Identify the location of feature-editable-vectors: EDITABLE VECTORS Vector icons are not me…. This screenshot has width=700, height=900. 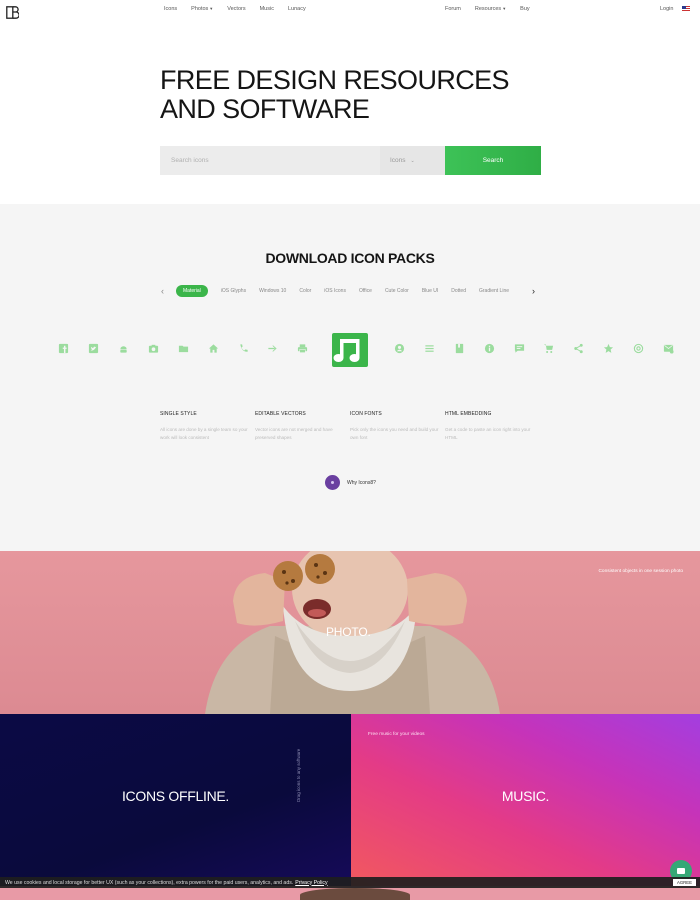
(302, 426).